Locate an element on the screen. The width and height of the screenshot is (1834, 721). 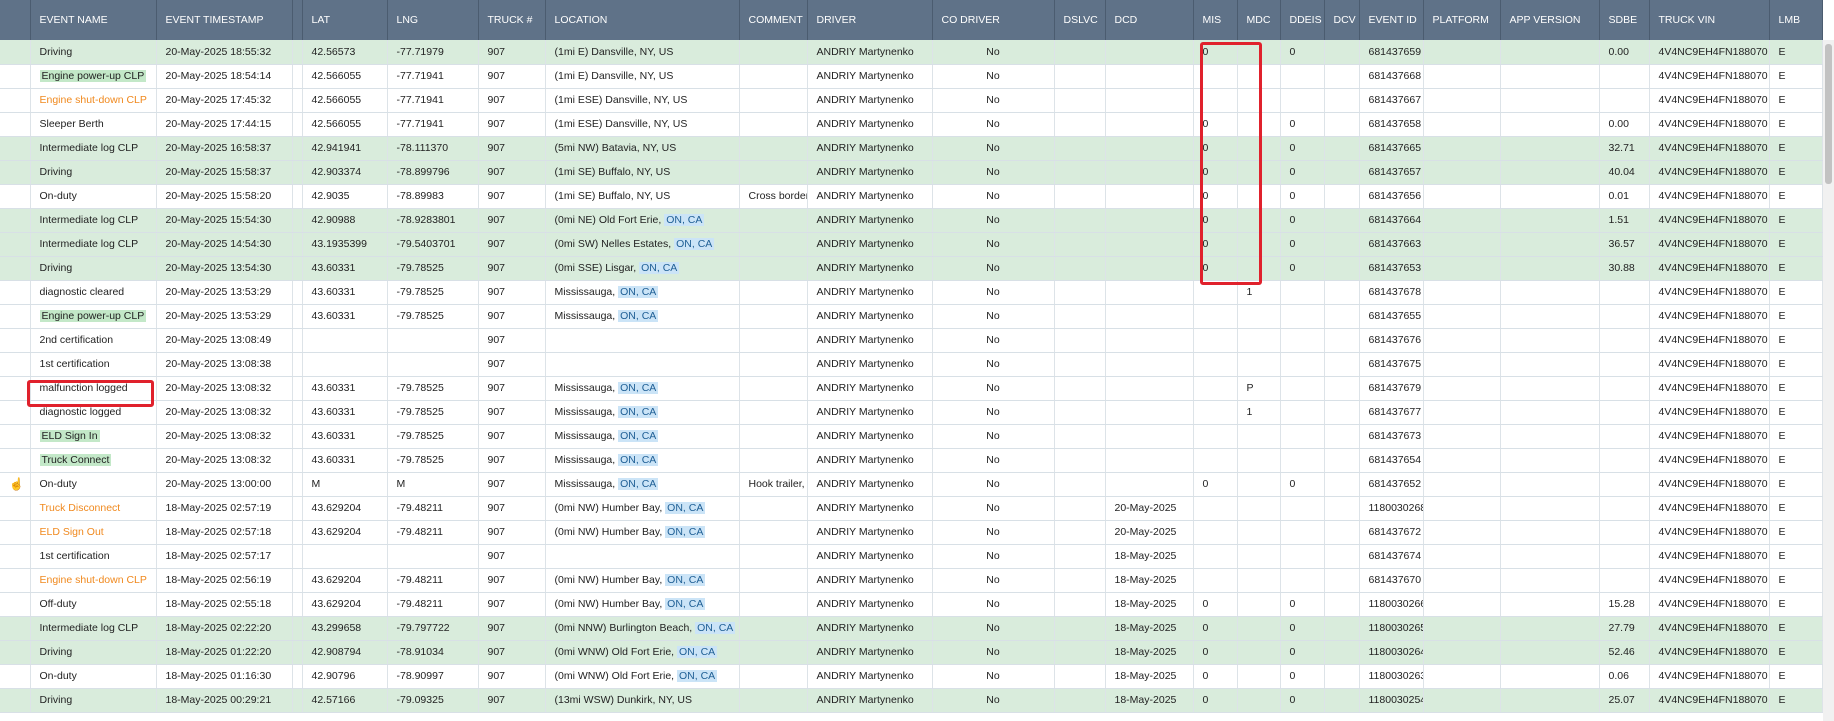
column-header-sdbe: SDBE is located at coordinates (1624, 20).